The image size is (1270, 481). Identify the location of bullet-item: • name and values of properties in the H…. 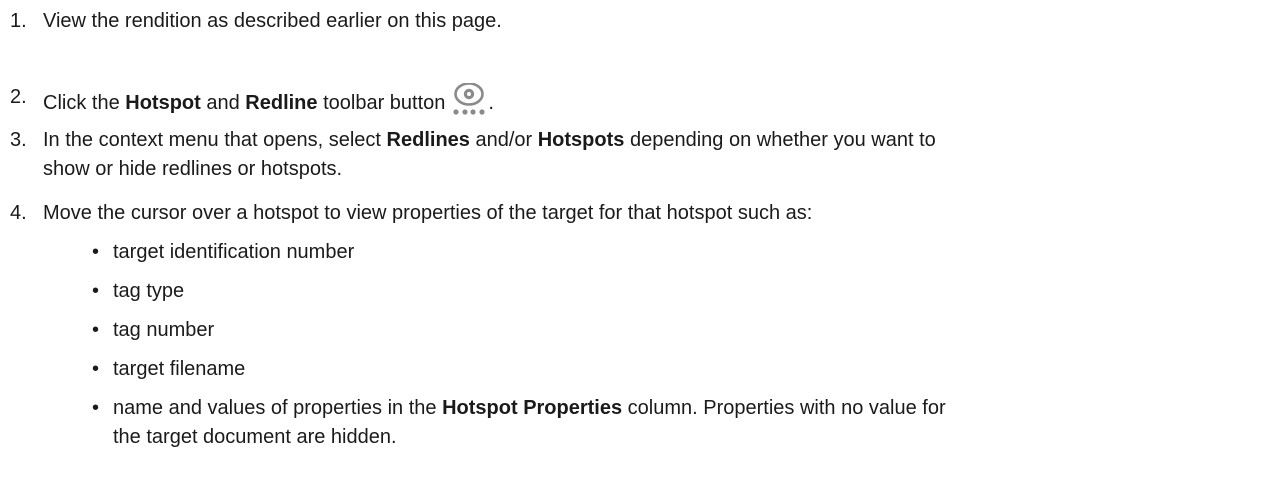
(630, 423).